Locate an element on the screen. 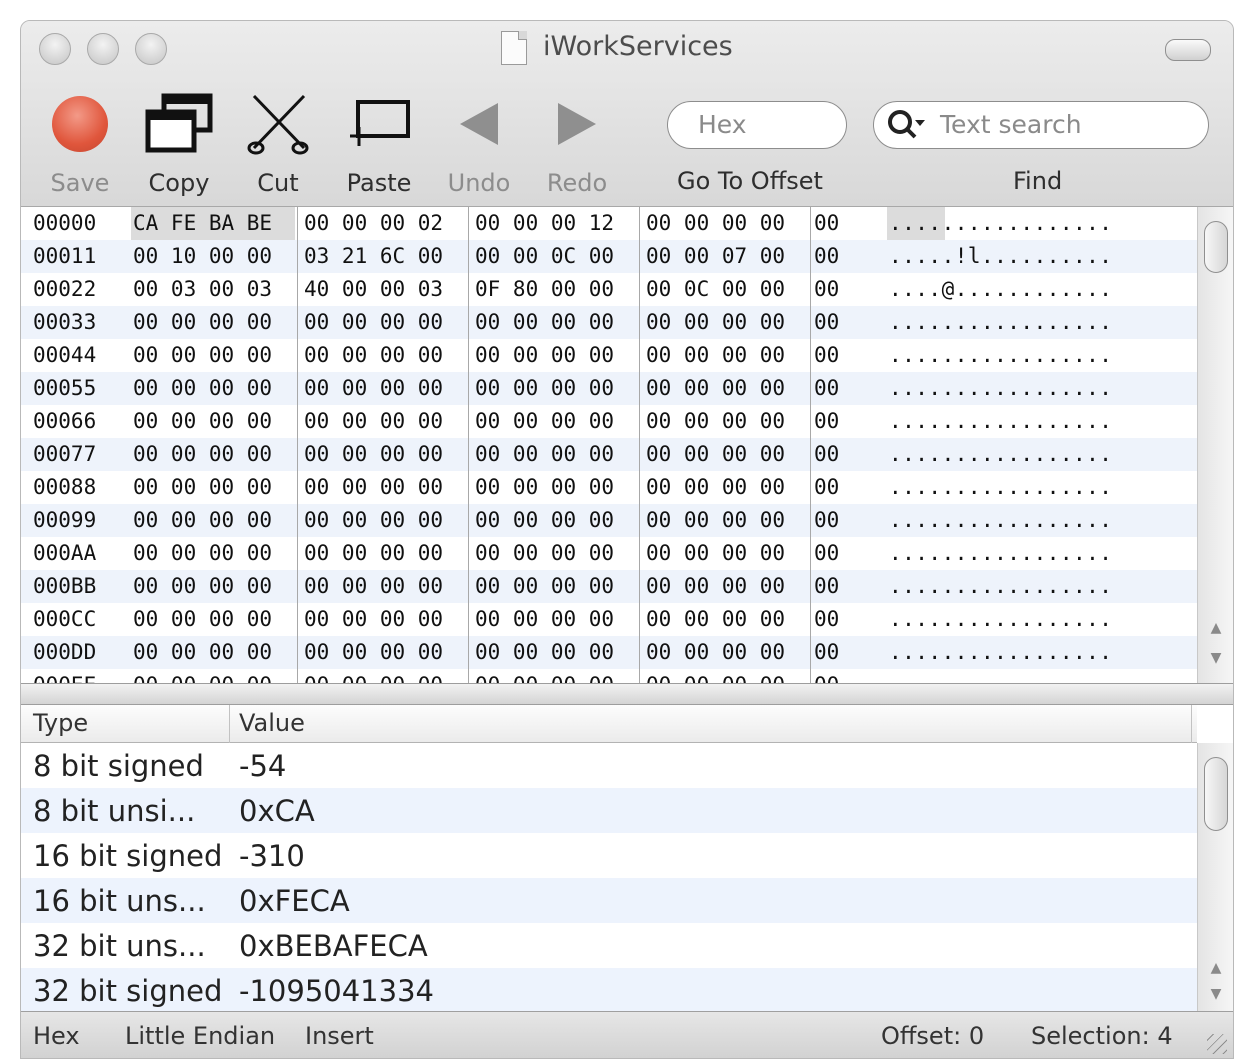  hex-bytes: 40 00 00 03 is located at coordinates (373, 289).